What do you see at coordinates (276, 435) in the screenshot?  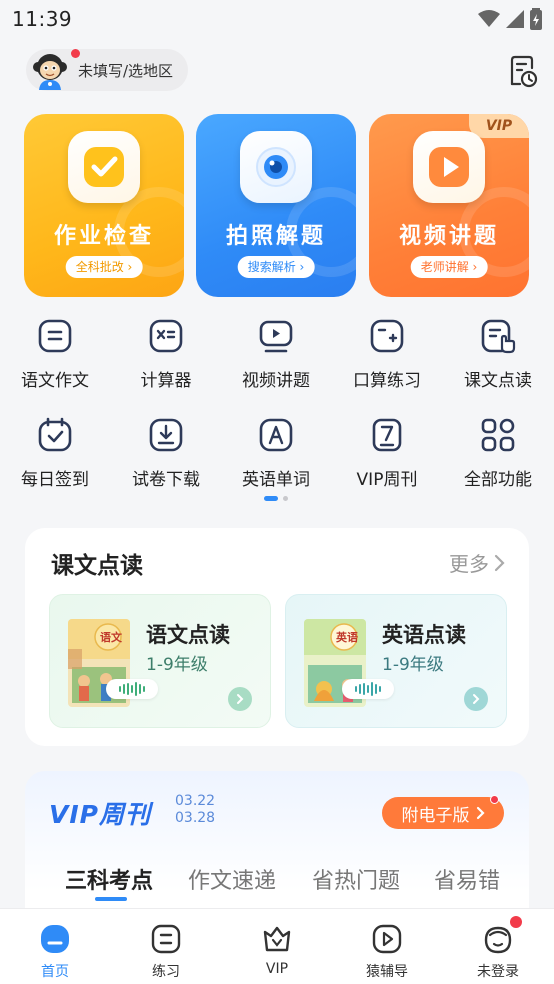 I see `english-words-icon` at bounding box center [276, 435].